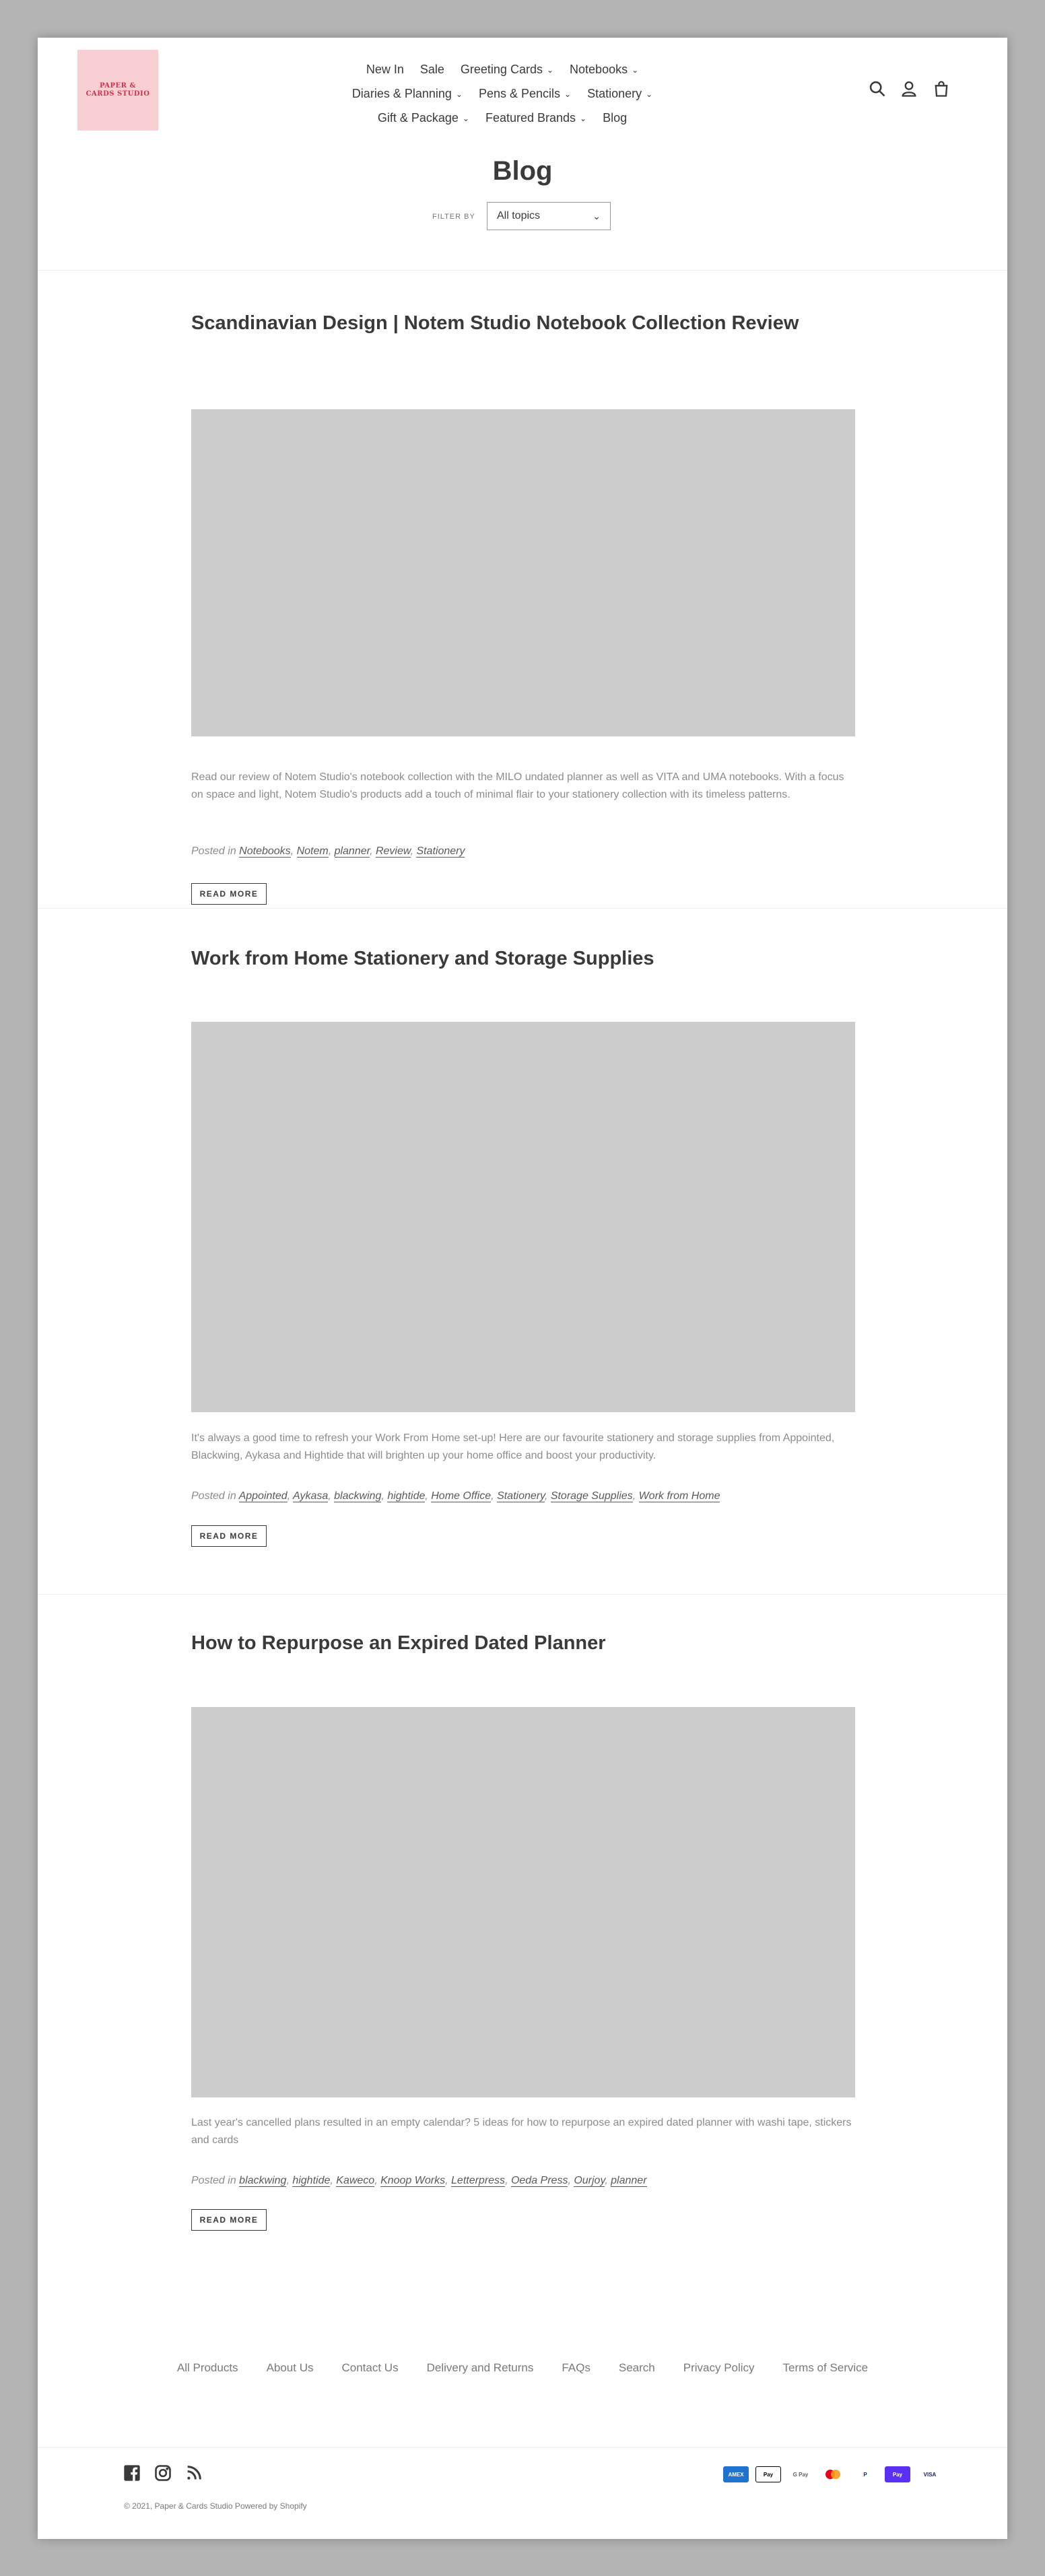 This screenshot has width=1045, height=2576. What do you see at coordinates (290, 2368) in the screenshot?
I see `footer-link: About Us` at bounding box center [290, 2368].